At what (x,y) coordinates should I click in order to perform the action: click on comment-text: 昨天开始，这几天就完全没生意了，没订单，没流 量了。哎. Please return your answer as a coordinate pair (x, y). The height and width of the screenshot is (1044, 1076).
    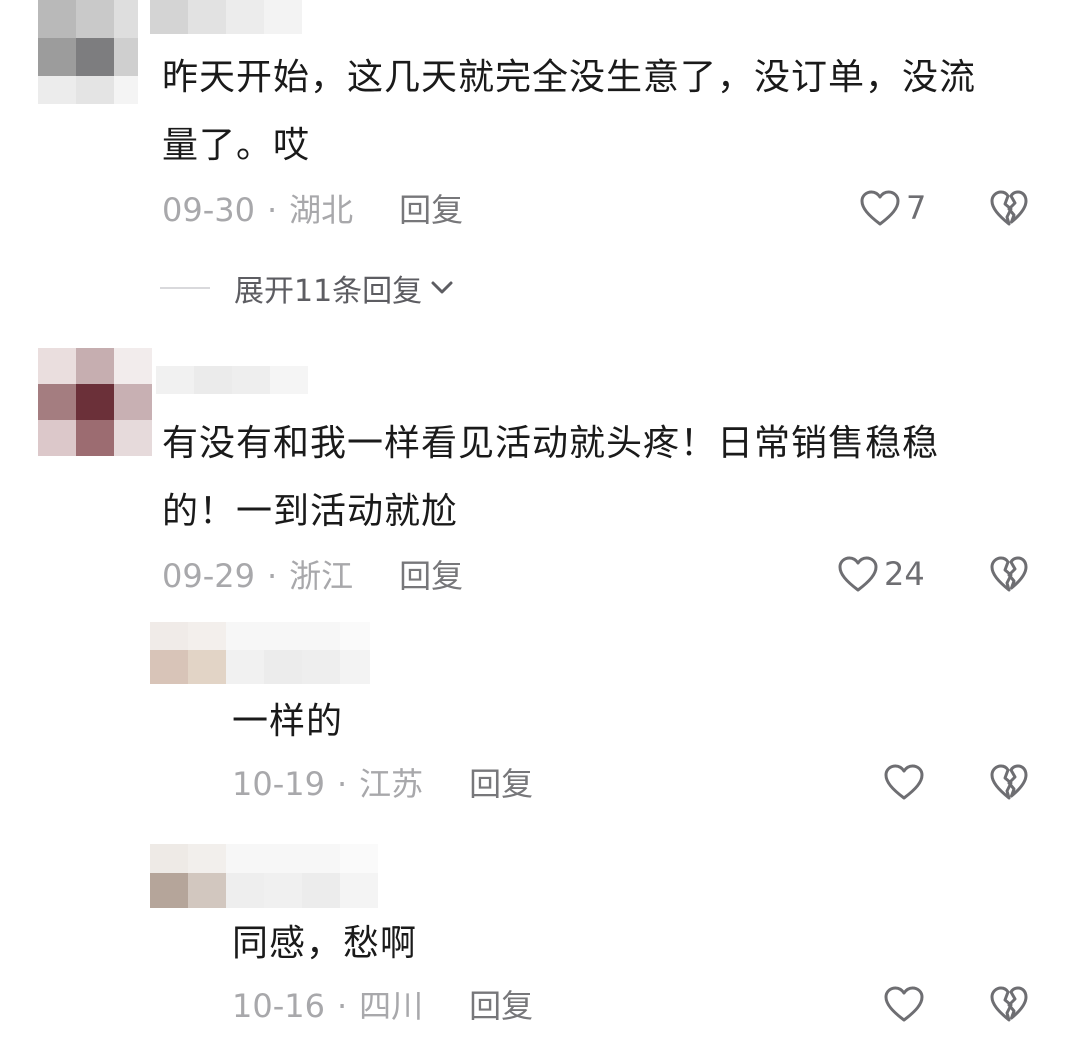
    Looking at the image, I should click on (569, 111).